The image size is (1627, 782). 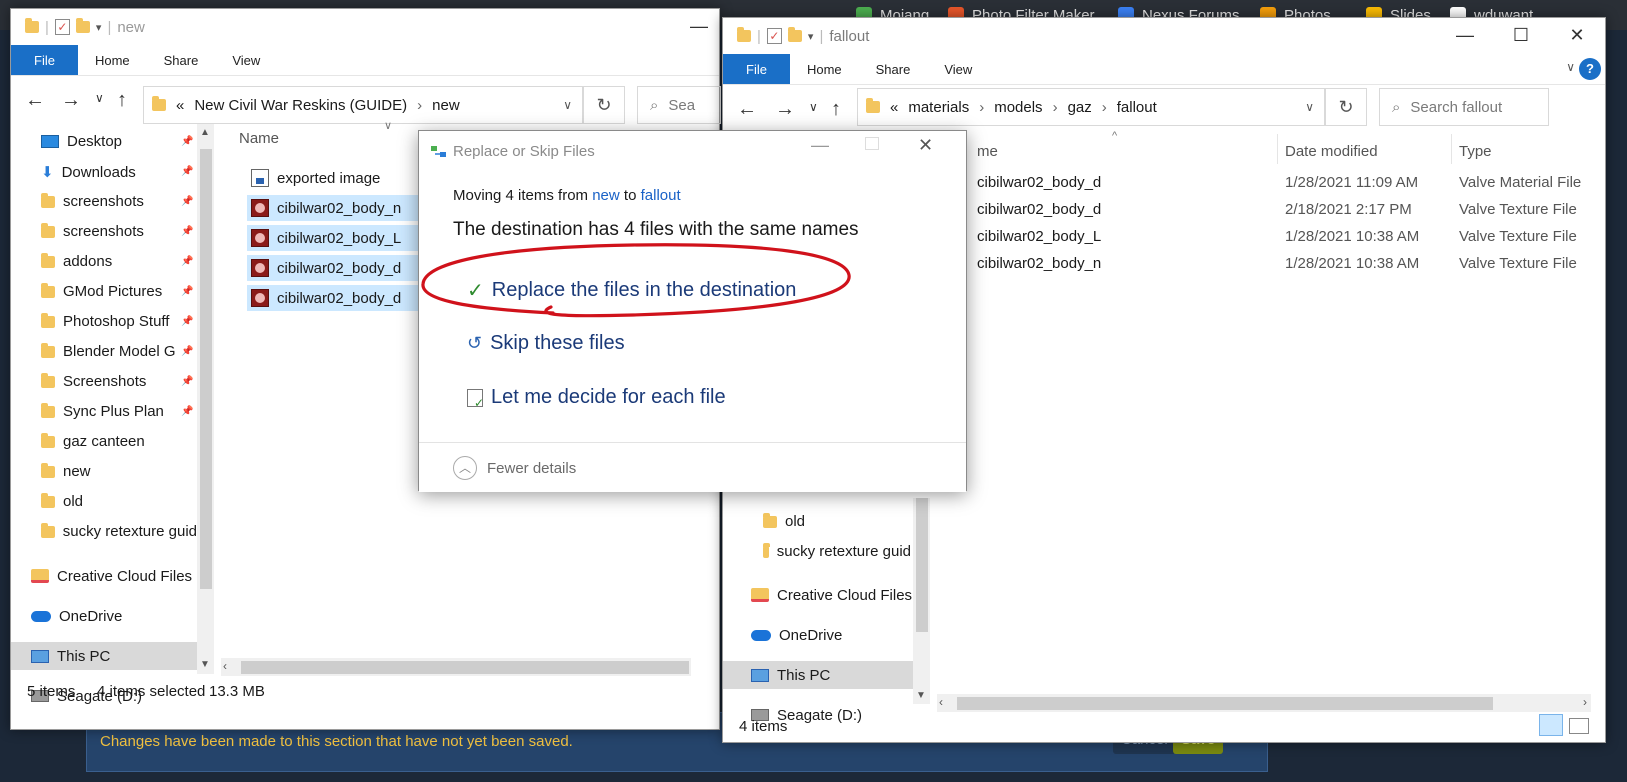 What do you see at coordinates (546, 343) in the screenshot?
I see `skip-files-option: ↺ Skip these files` at bounding box center [546, 343].